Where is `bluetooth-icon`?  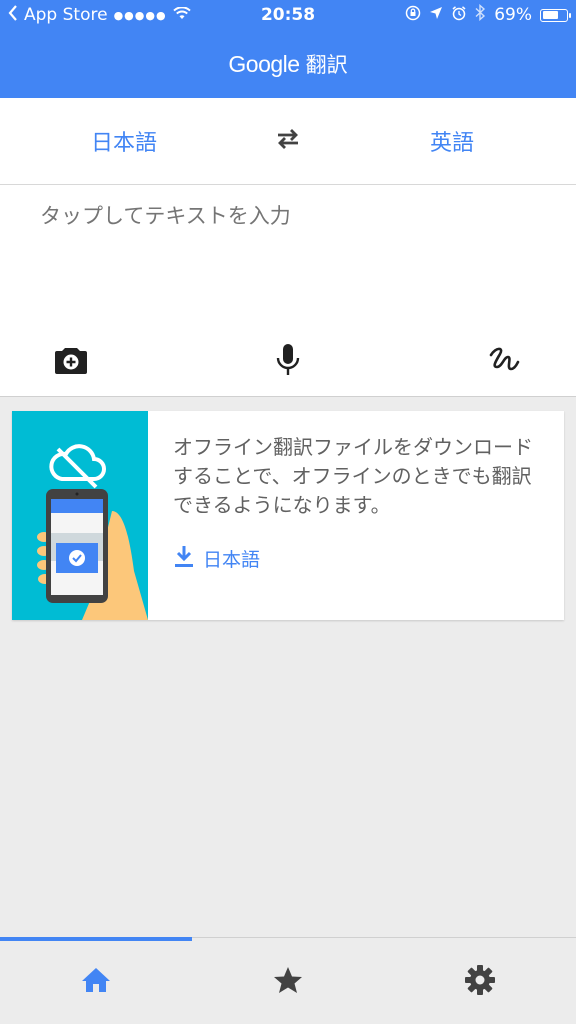 bluetooth-icon is located at coordinates (480, 14).